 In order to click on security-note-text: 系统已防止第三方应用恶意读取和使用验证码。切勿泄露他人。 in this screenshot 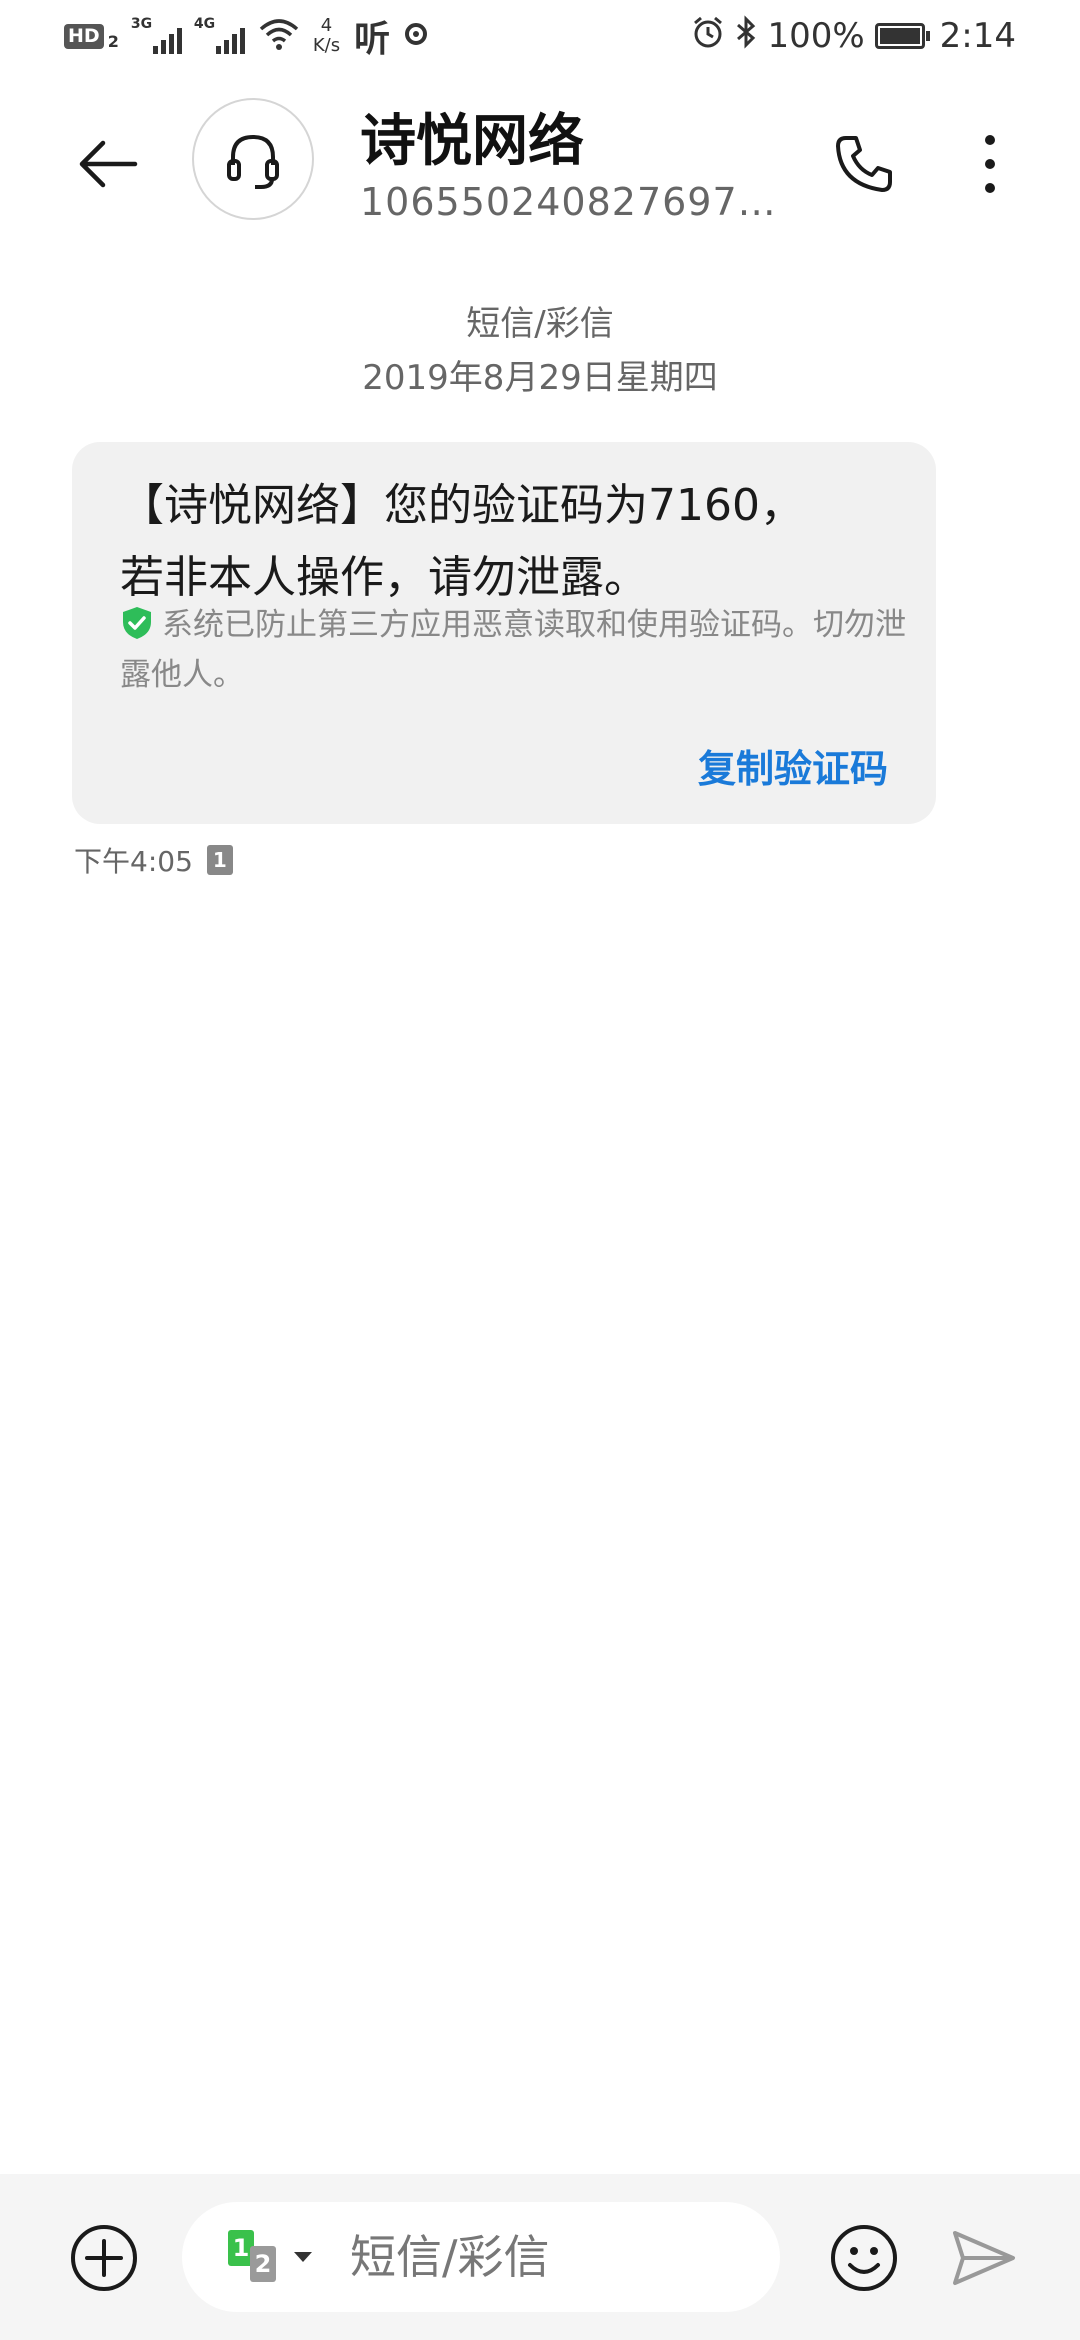, I will do `click(513, 650)`.